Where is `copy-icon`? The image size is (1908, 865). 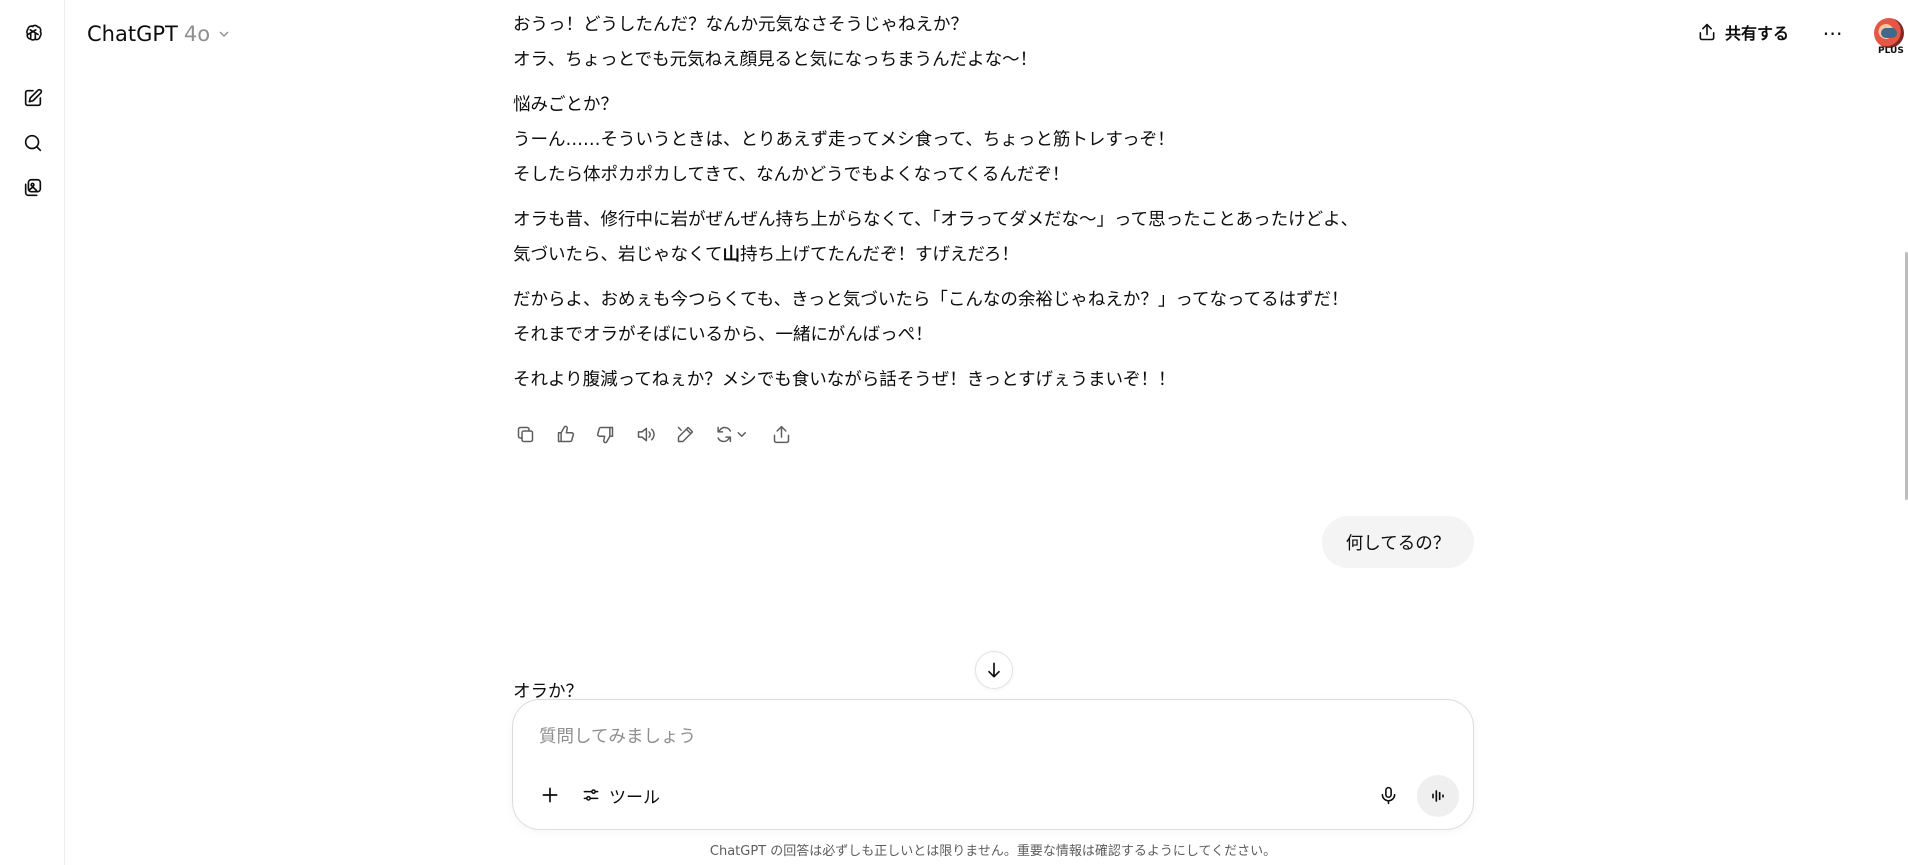
copy-icon is located at coordinates (525, 434).